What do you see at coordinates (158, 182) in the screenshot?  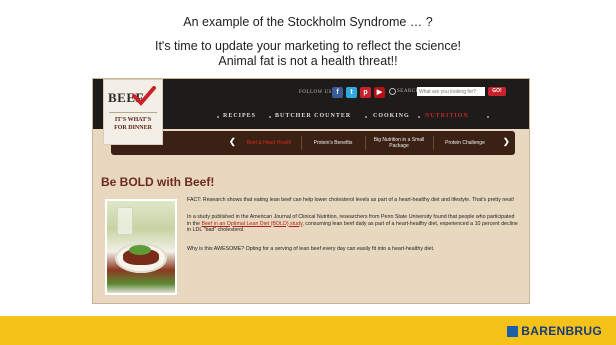 I see `article-heading: Be BOLD with Beef!` at bounding box center [158, 182].